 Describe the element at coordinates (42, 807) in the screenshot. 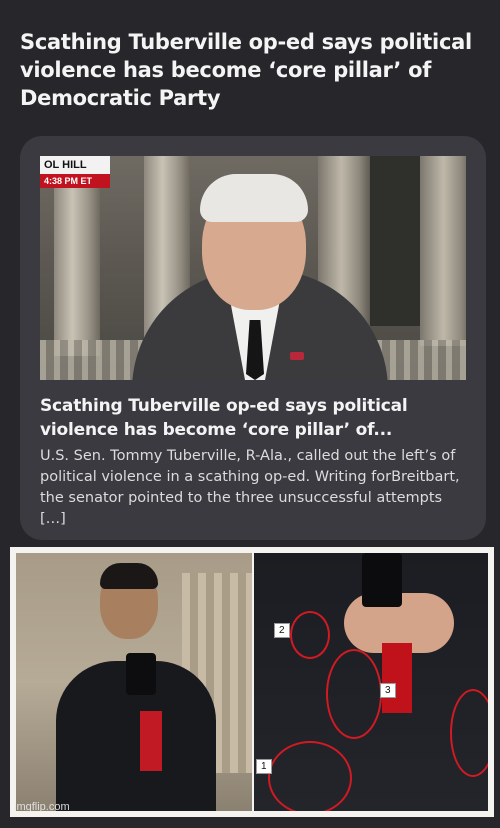

I see `watermark: imgflip.com` at that location.